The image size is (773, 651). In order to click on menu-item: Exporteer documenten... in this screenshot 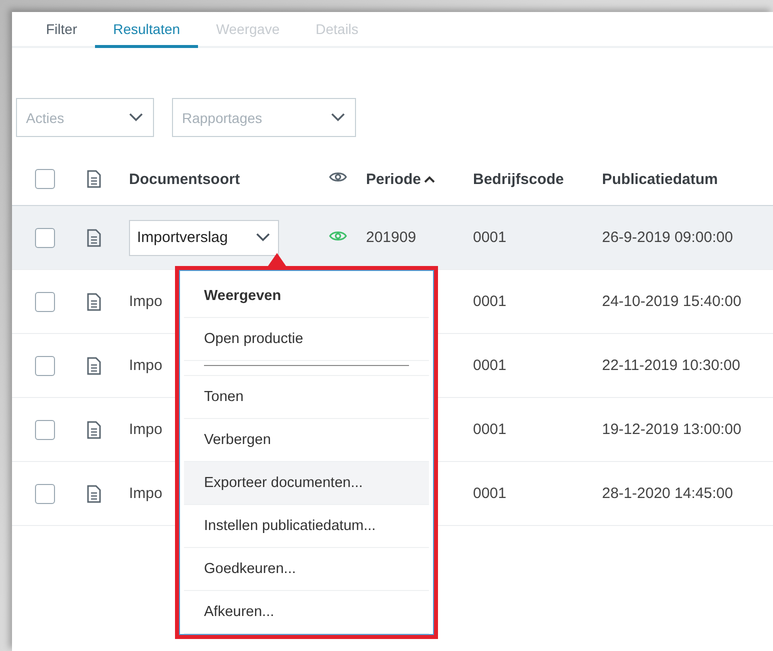, I will do `click(306, 483)`.